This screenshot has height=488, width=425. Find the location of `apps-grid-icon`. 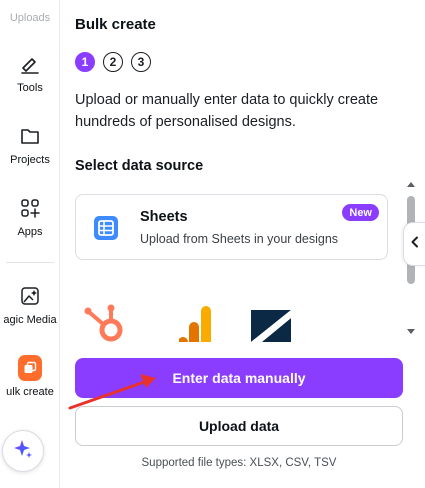

apps-grid-icon is located at coordinates (30, 208).